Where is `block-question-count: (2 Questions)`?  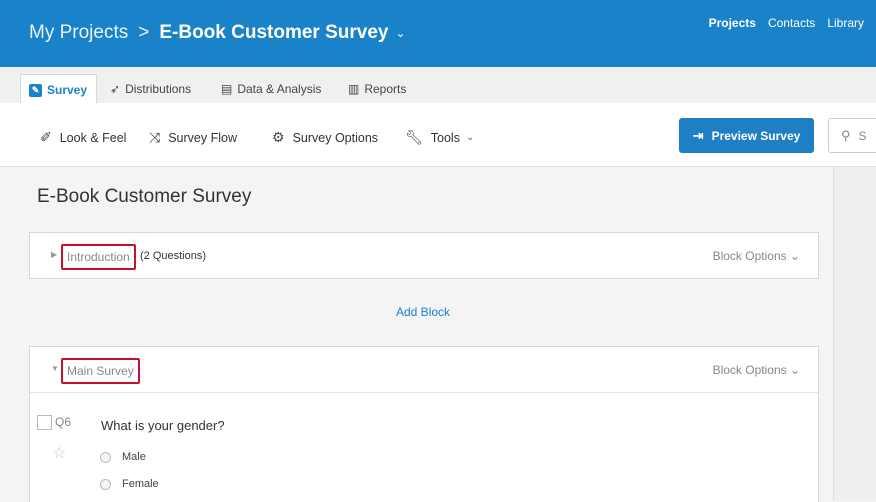
block-question-count: (2 Questions) is located at coordinates (173, 256).